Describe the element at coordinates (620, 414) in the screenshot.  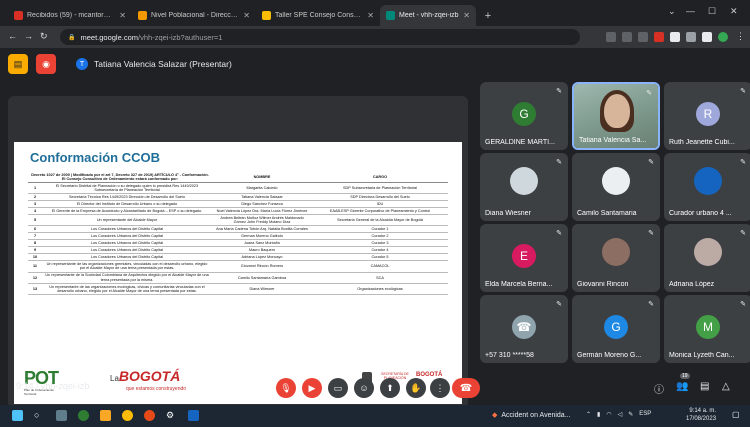
I see `volume-icon: ◁` at that location.